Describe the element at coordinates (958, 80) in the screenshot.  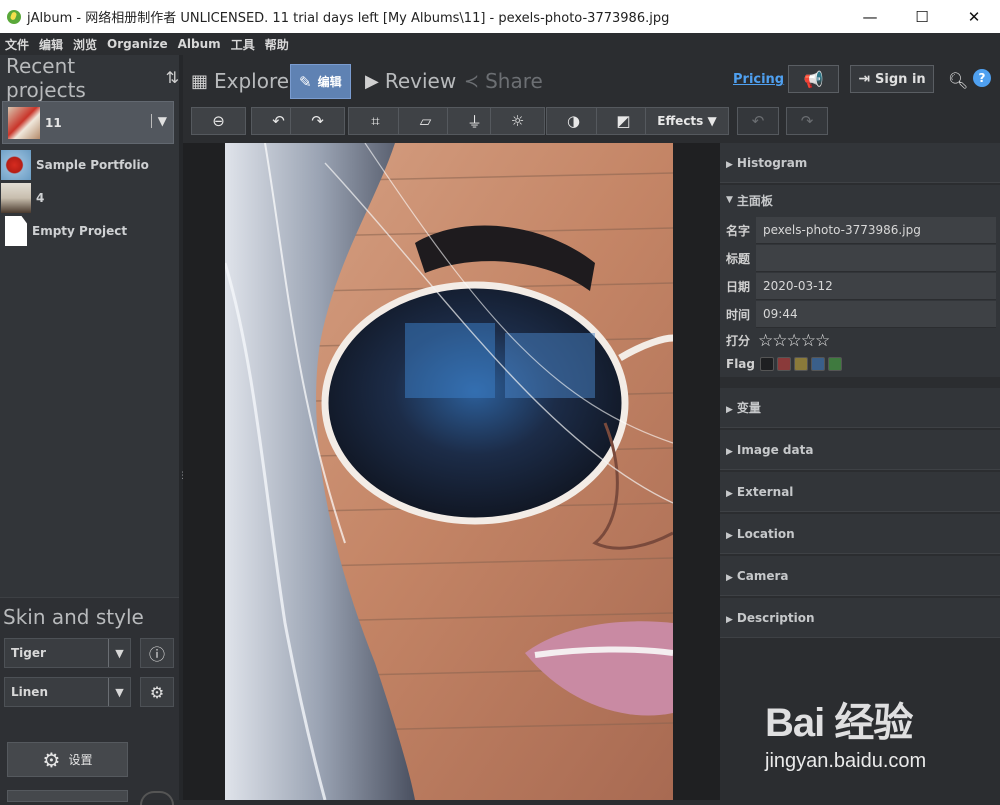
I see `search-icon: 🔍︎` at that location.